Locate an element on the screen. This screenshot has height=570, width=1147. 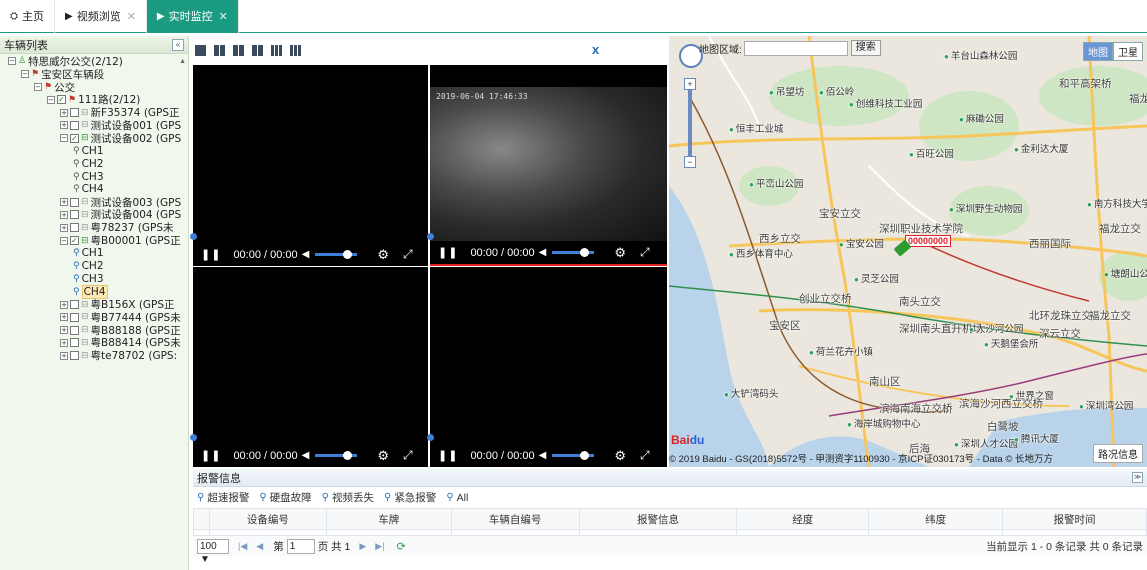
alarm-filter-button: ⚲ 超速报警 is located at coordinates (223, 497).